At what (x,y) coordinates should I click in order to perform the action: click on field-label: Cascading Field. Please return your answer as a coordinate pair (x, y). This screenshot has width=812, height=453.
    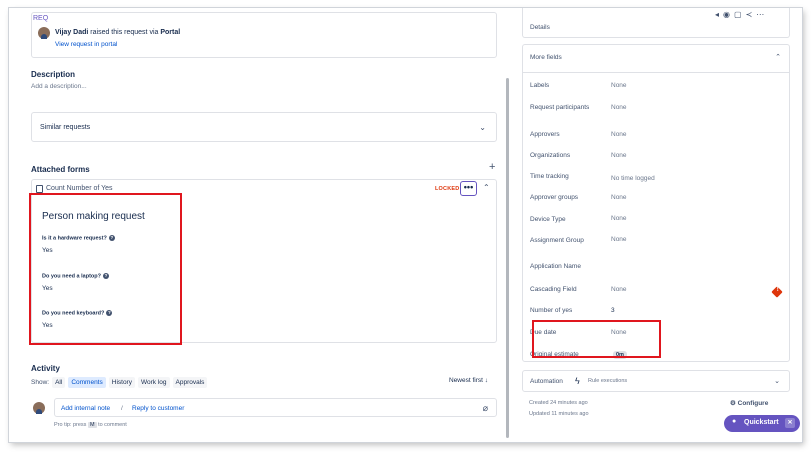
    Looking at the image, I should click on (553, 289).